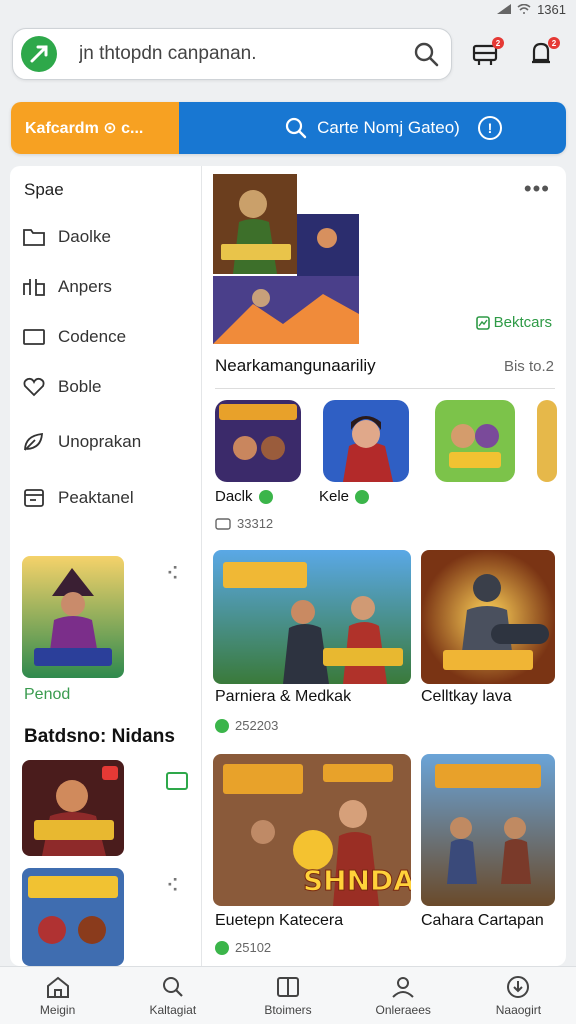 The image size is (576, 1024). I want to click on search-bar: jn thtopdn canpanan., so click(232, 54).